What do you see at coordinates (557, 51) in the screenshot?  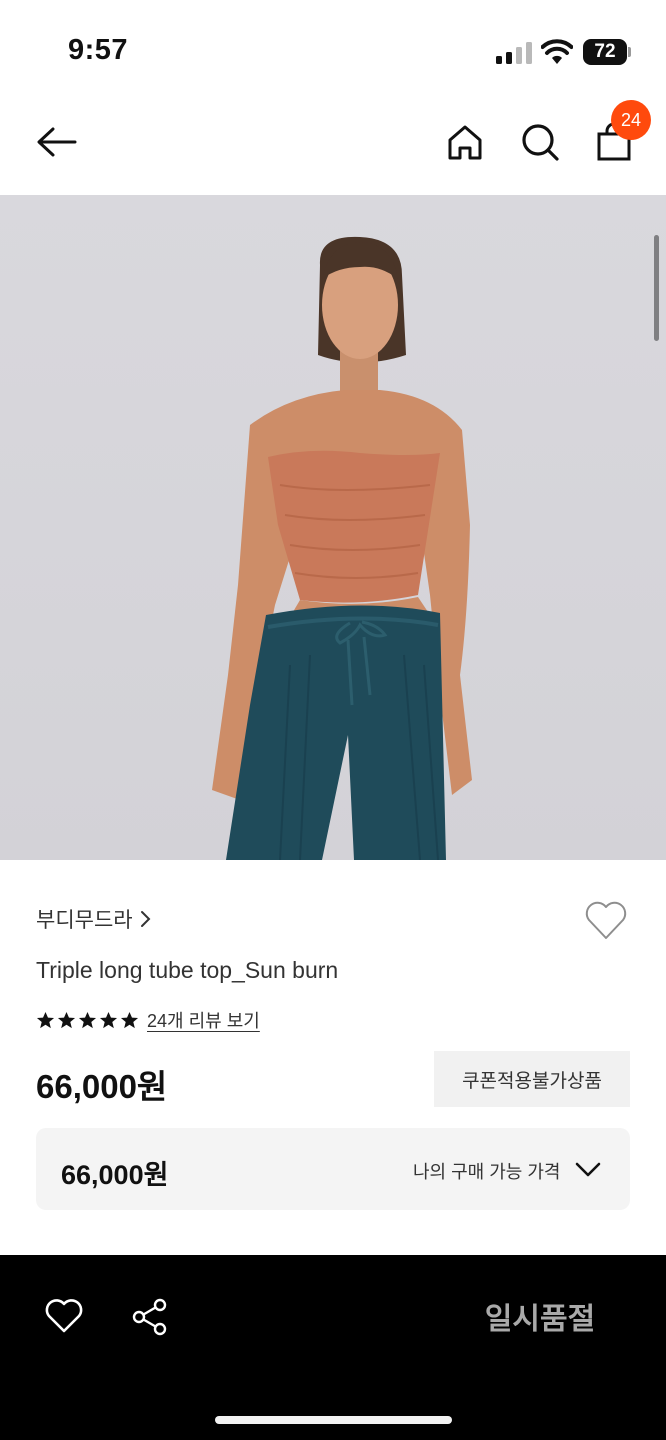 I see `wifi-icon` at bounding box center [557, 51].